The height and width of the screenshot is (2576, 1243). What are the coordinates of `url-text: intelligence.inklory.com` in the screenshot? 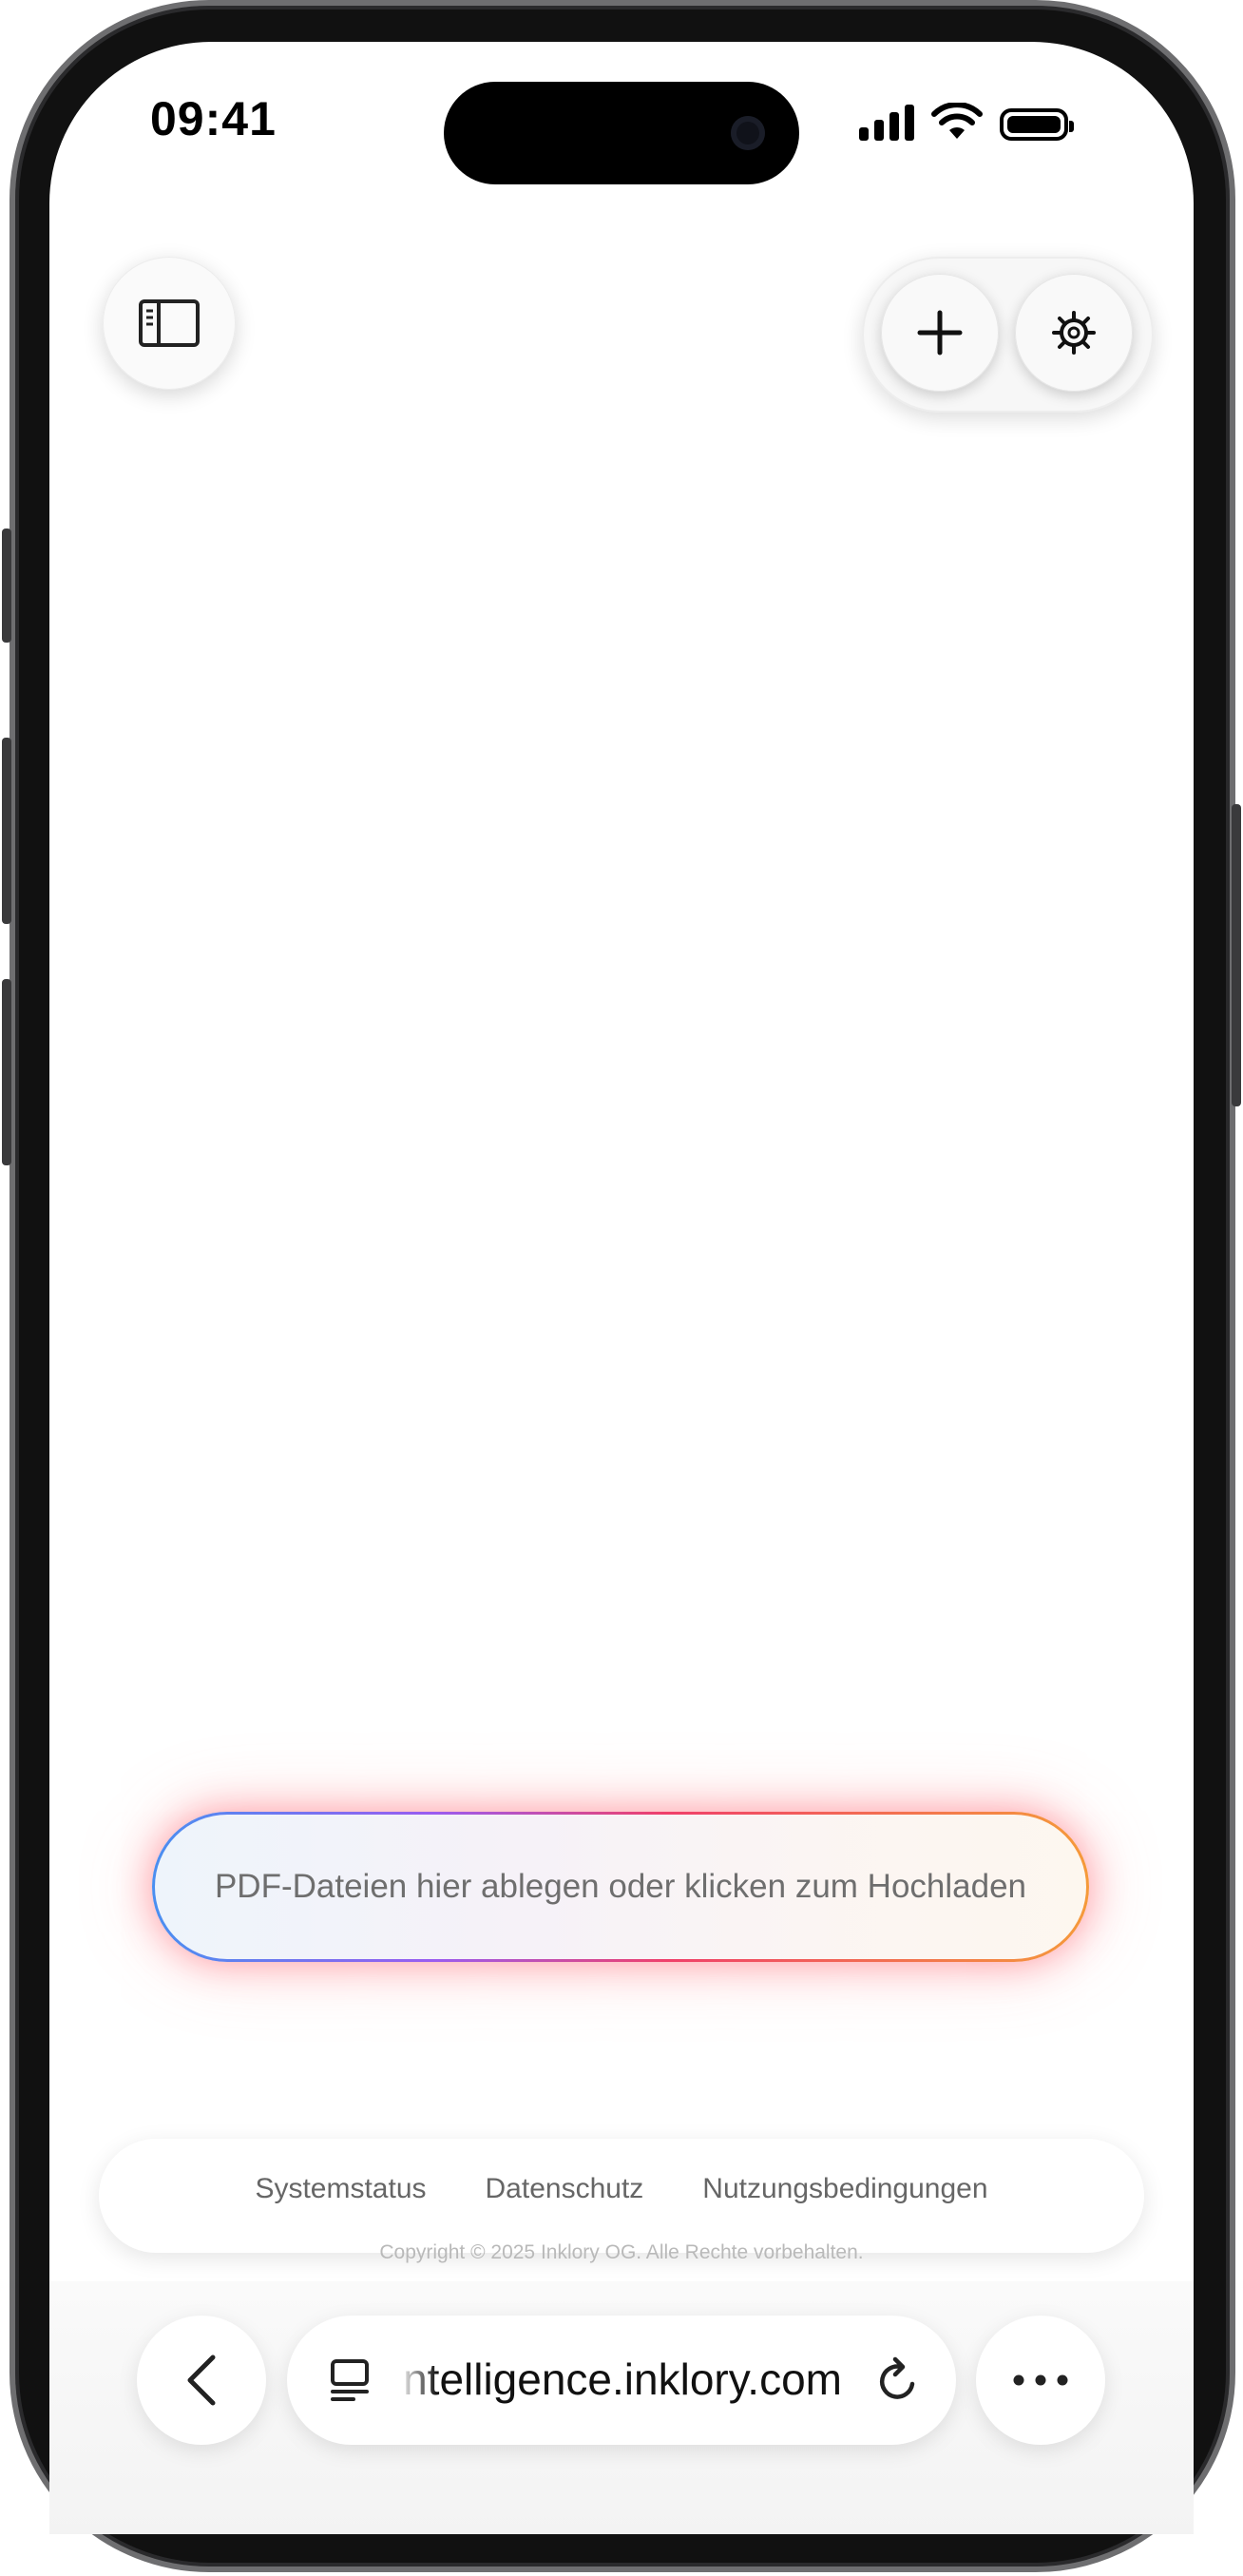 It's located at (622, 2380).